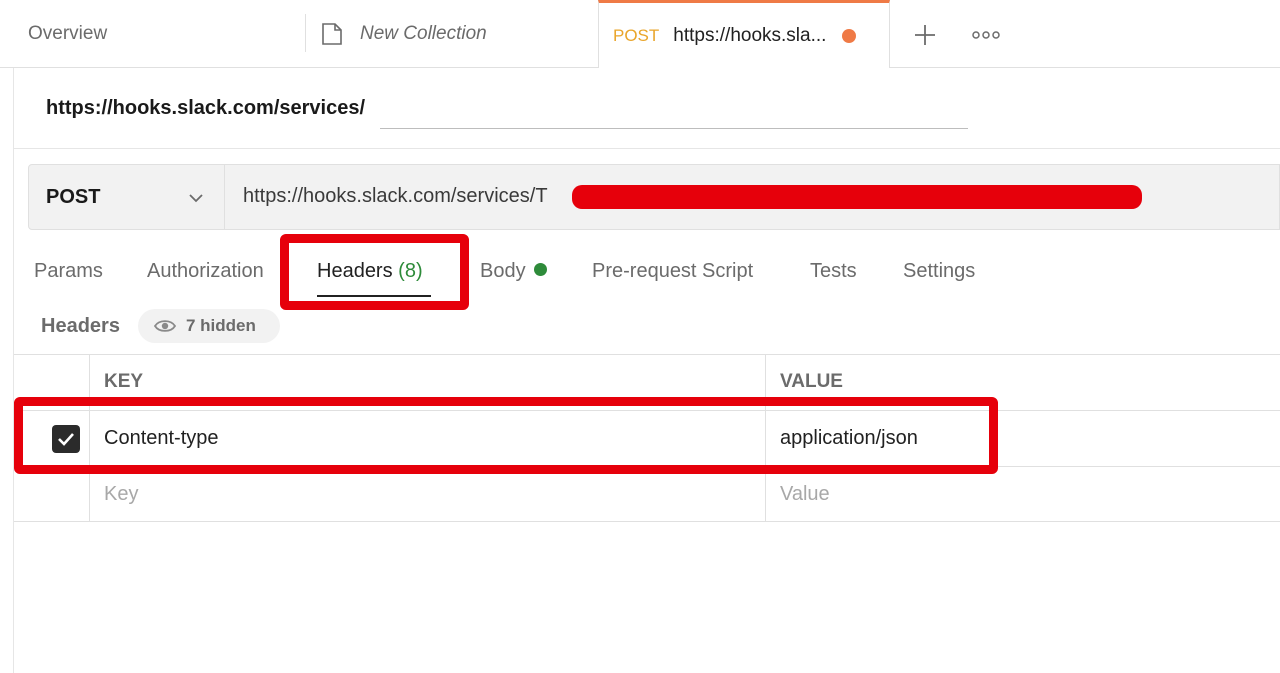 The width and height of the screenshot is (1280, 673). Describe the element at coordinates (1023, 382) in the screenshot. I see `value-column-header: VALUE` at that location.